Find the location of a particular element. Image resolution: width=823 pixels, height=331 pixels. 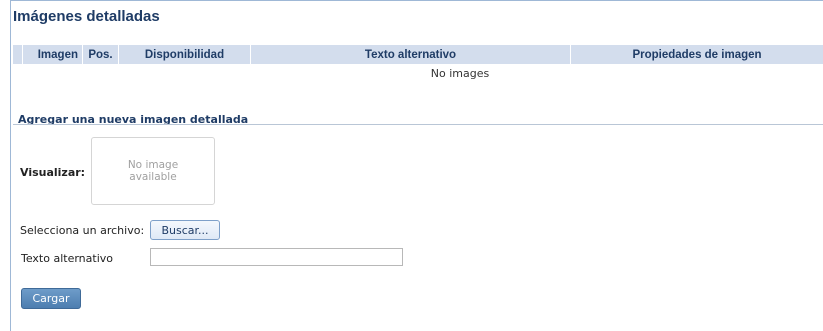

column-header-image: Imagen is located at coordinates (53, 54).